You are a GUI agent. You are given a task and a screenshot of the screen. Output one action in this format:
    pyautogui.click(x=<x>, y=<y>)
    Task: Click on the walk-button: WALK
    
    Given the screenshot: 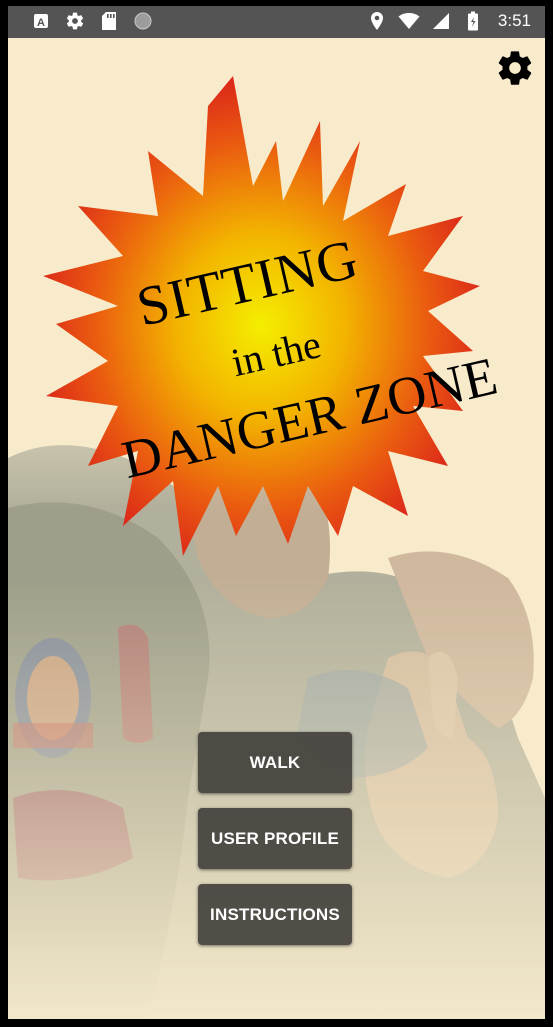 What is the action you would take?
    pyautogui.click(x=275, y=762)
    